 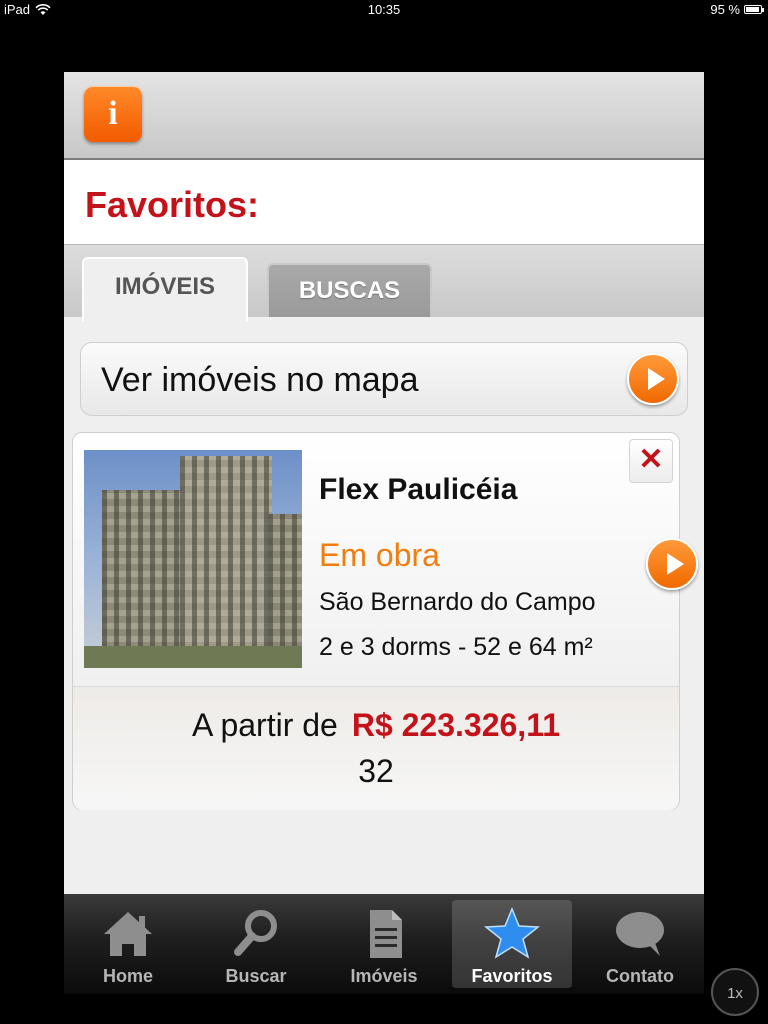 I want to click on listing-status: Em obra, so click(x=379, y=555).